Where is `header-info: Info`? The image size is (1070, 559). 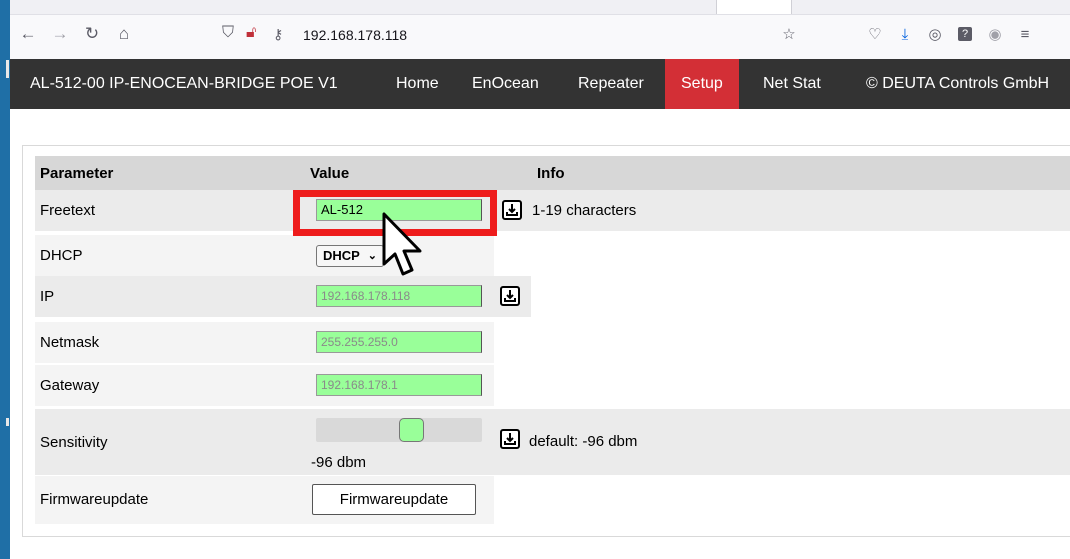
header-info: Info is located at coordinates (551, 173).